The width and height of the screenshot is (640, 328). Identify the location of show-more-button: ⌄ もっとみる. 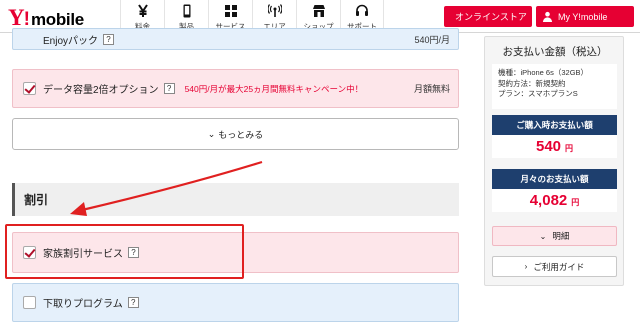
(235, 134).